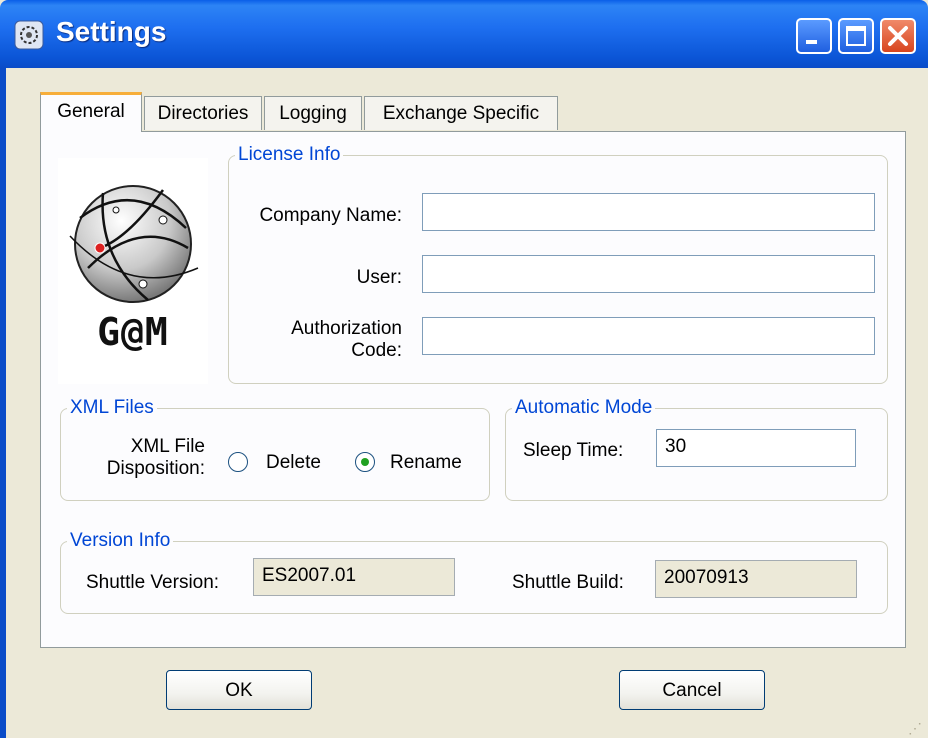  Describe the element at coordinates (814, 36) in the screenshot. I see `minimize-button` at that location.